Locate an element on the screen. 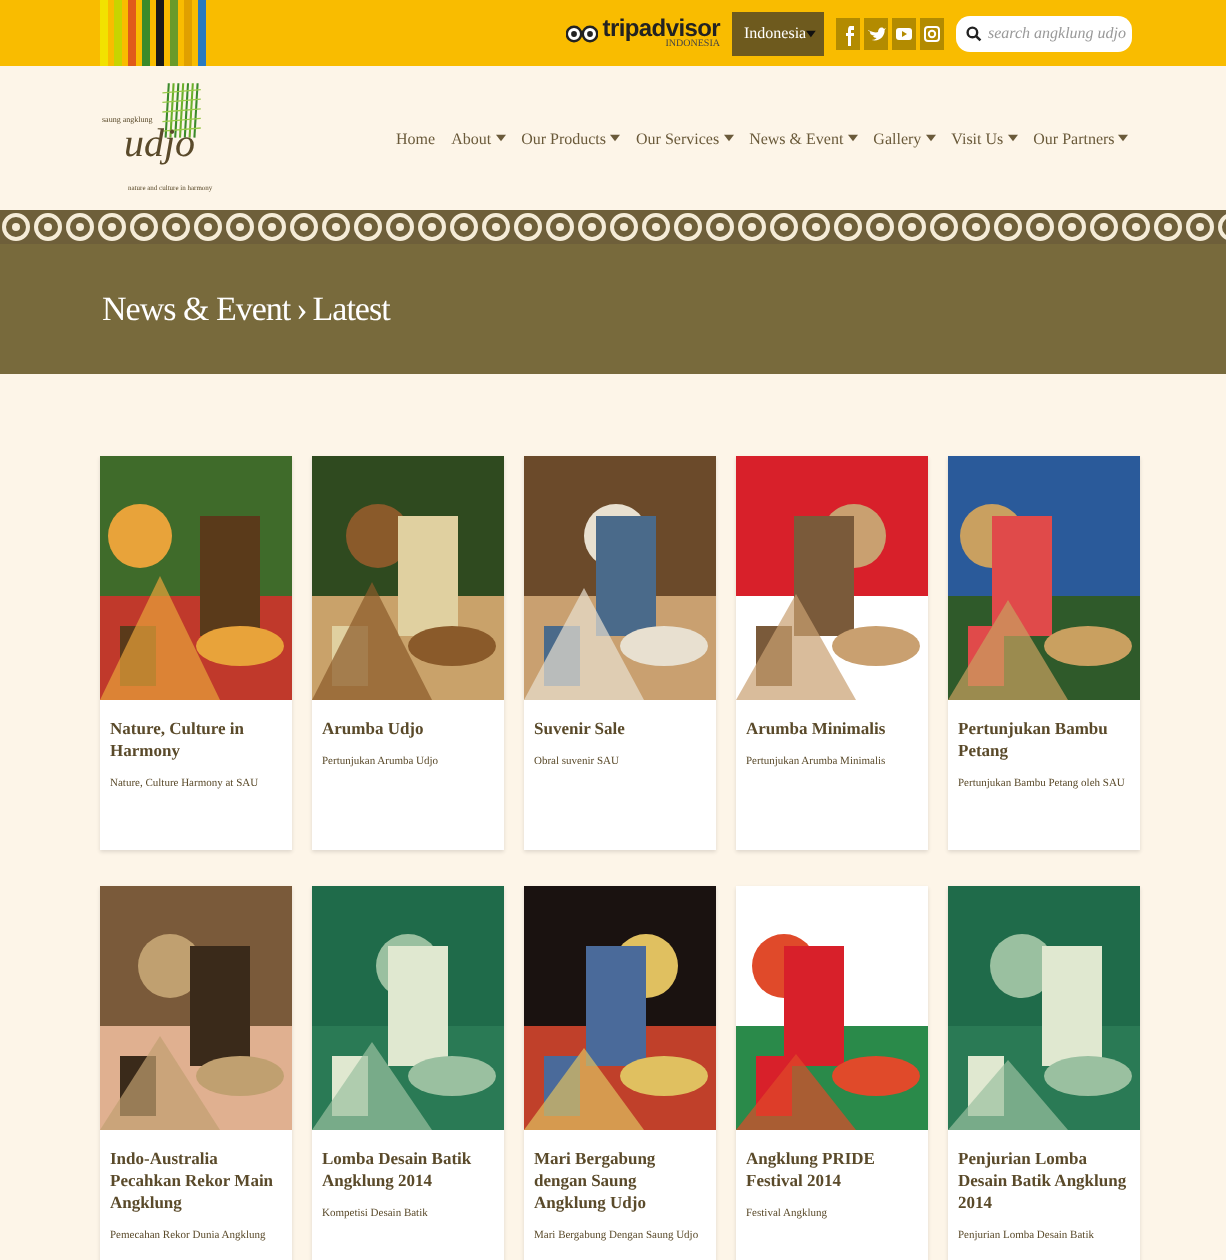 Image resolution: width=1226 pixels, height=1260 pixels. twitter-icon is located at coordinates (876, 33).